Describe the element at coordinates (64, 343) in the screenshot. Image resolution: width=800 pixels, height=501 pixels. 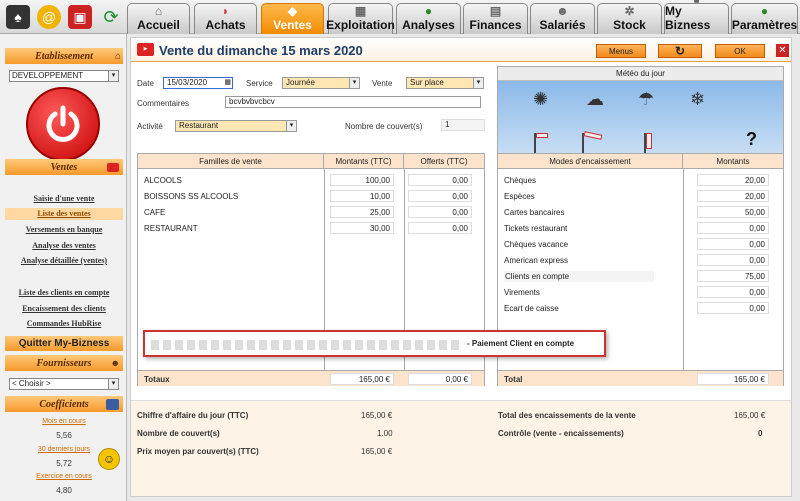
I see `quit-button: Quitter My-Bizness` at that location.